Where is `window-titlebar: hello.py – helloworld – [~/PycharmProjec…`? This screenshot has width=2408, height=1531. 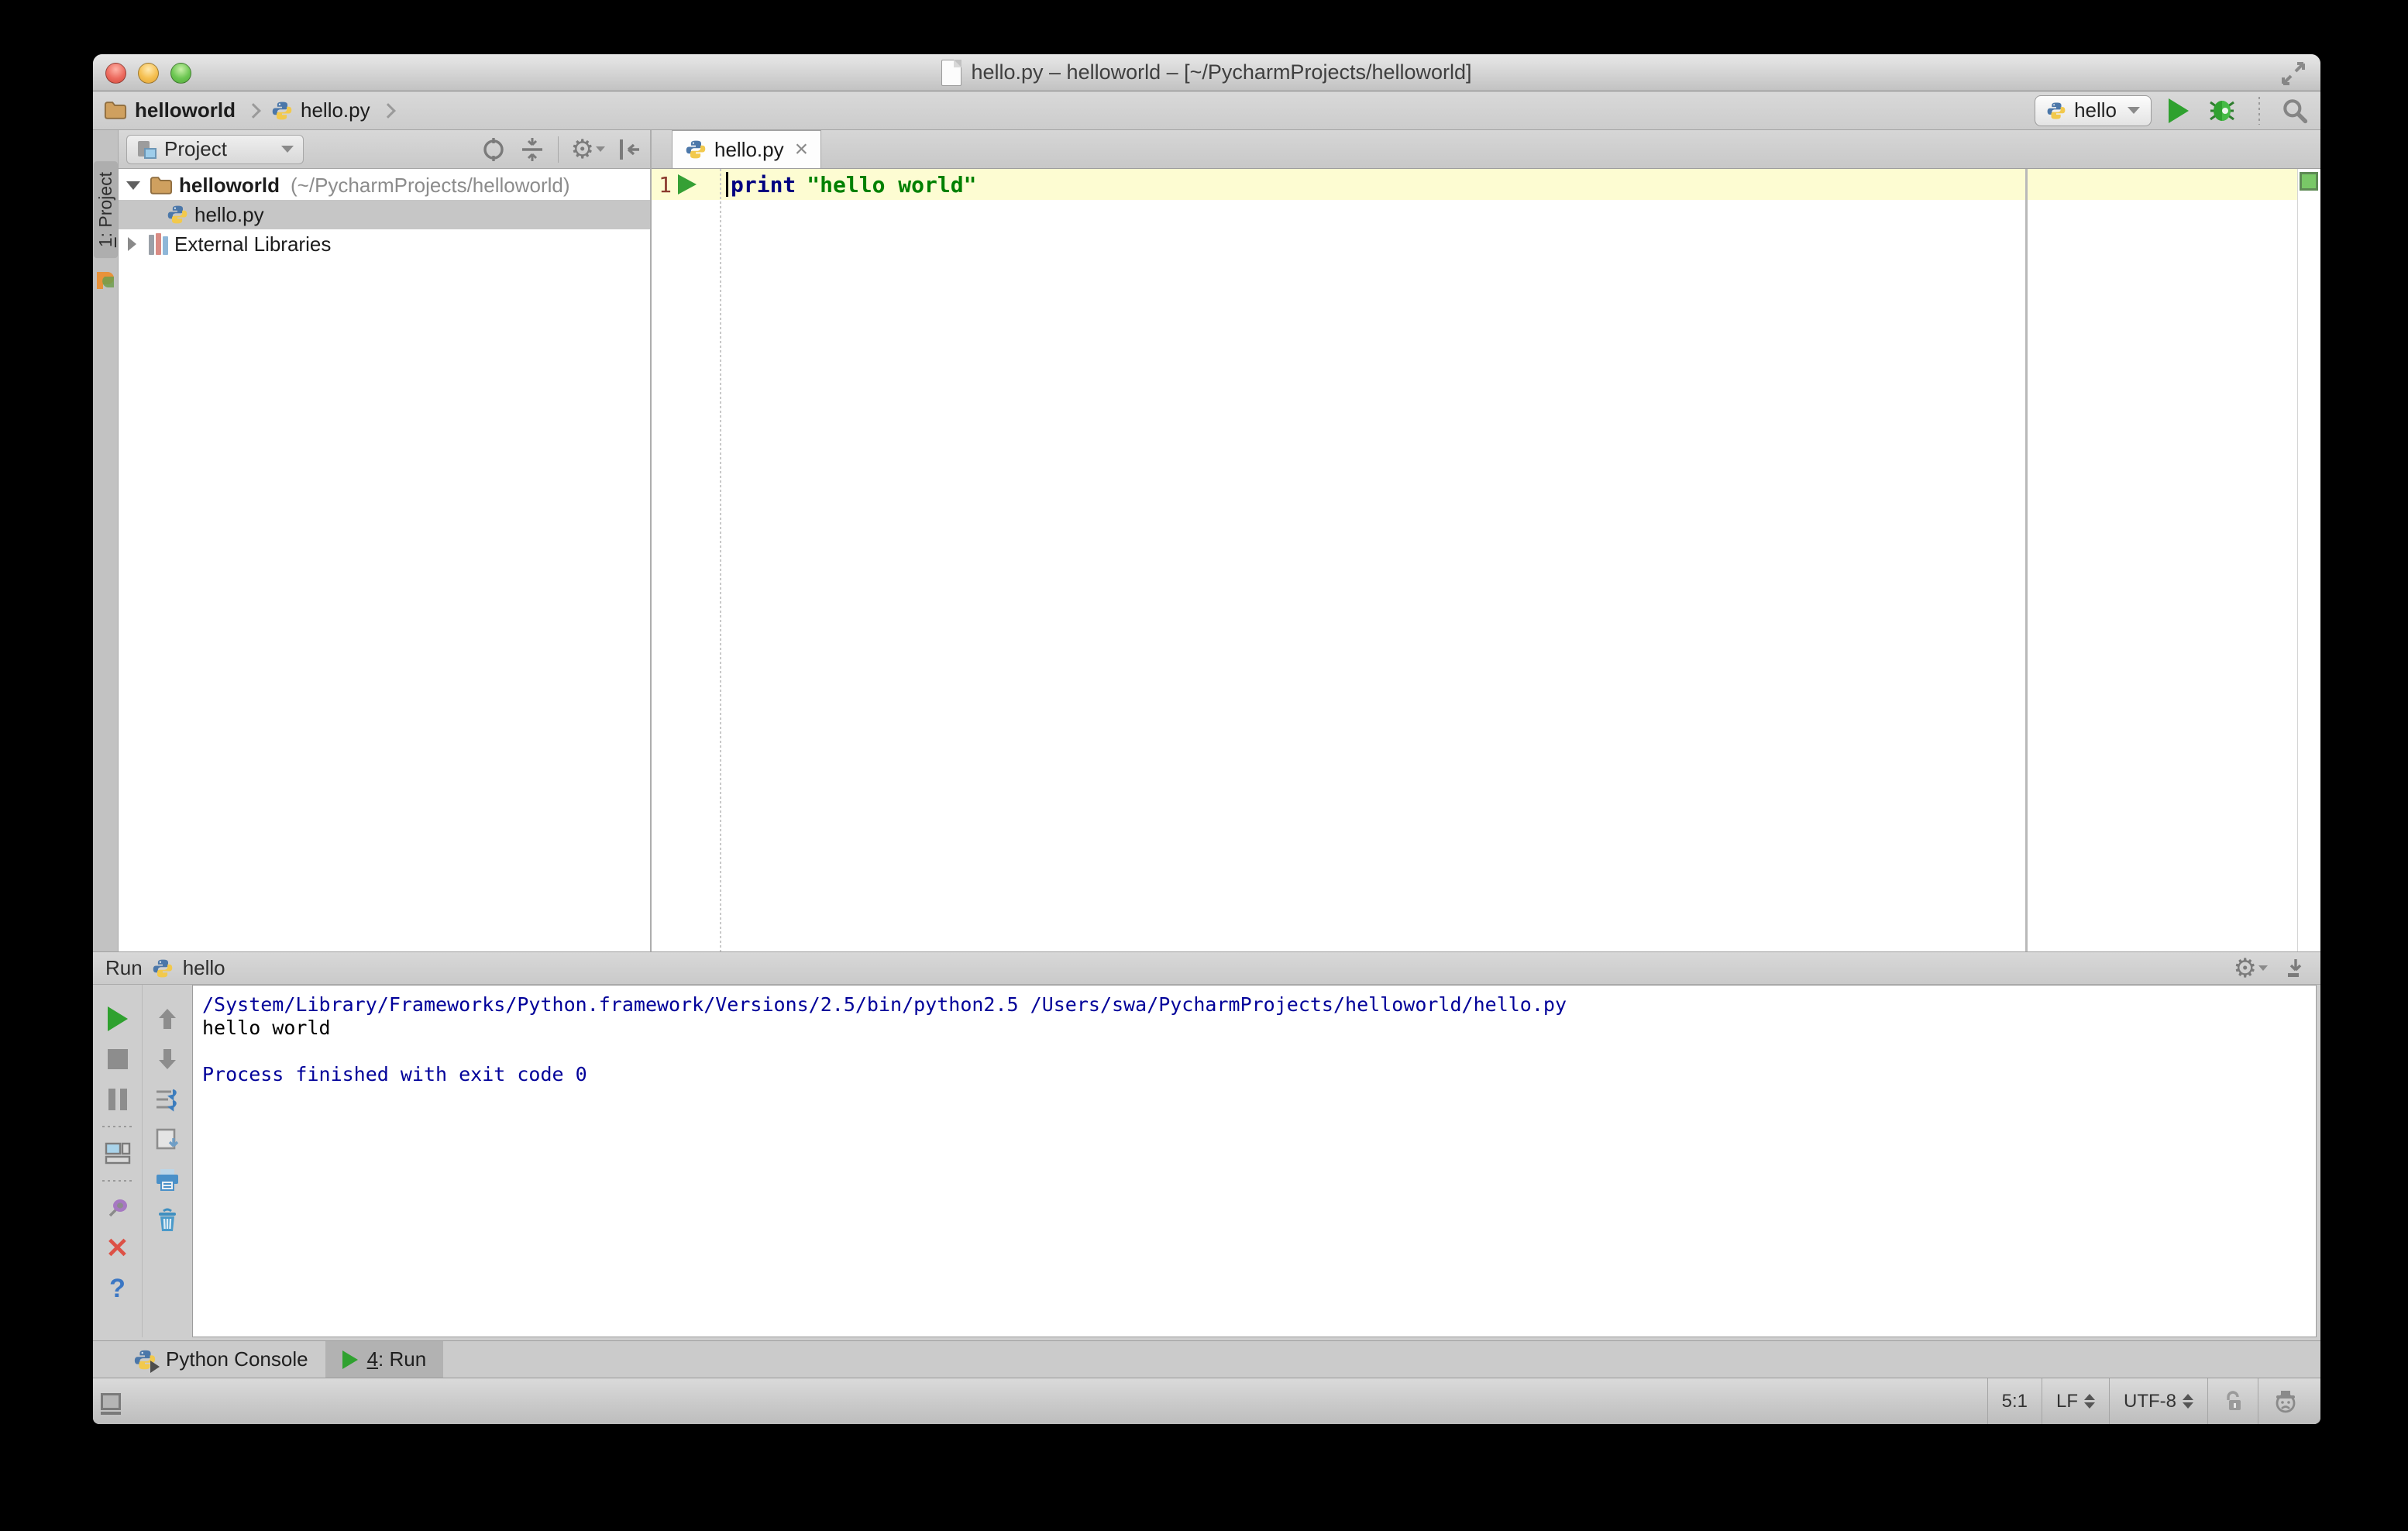
window-titlebar: hello.py – helloworld – [~/PycharmProjec… is located at coordinates (1206, 72).